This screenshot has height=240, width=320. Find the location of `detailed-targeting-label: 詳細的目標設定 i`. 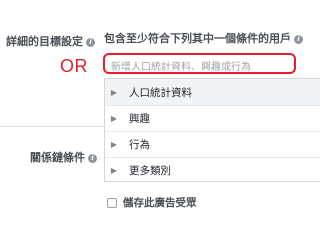

detailed-targeting-label: 詳細的目標設定 i is located at coordinates (50, 41).